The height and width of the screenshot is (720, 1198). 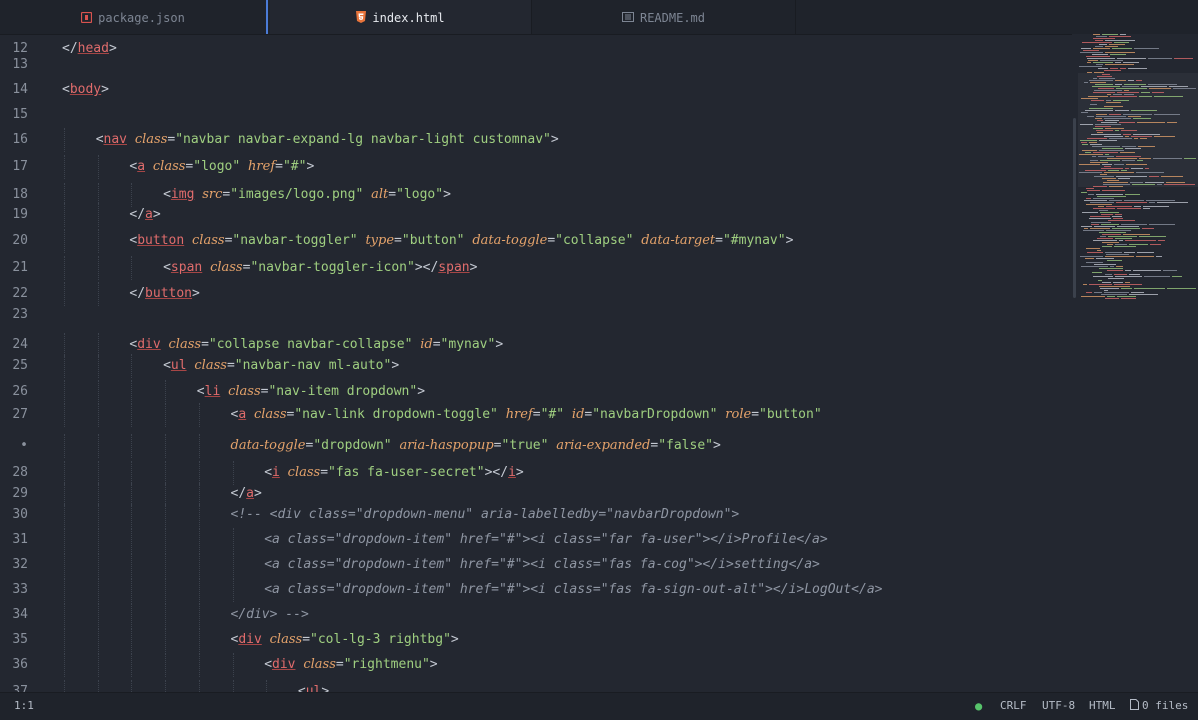 I want to click on attribute-value: "false", so click(x=685, y=445).